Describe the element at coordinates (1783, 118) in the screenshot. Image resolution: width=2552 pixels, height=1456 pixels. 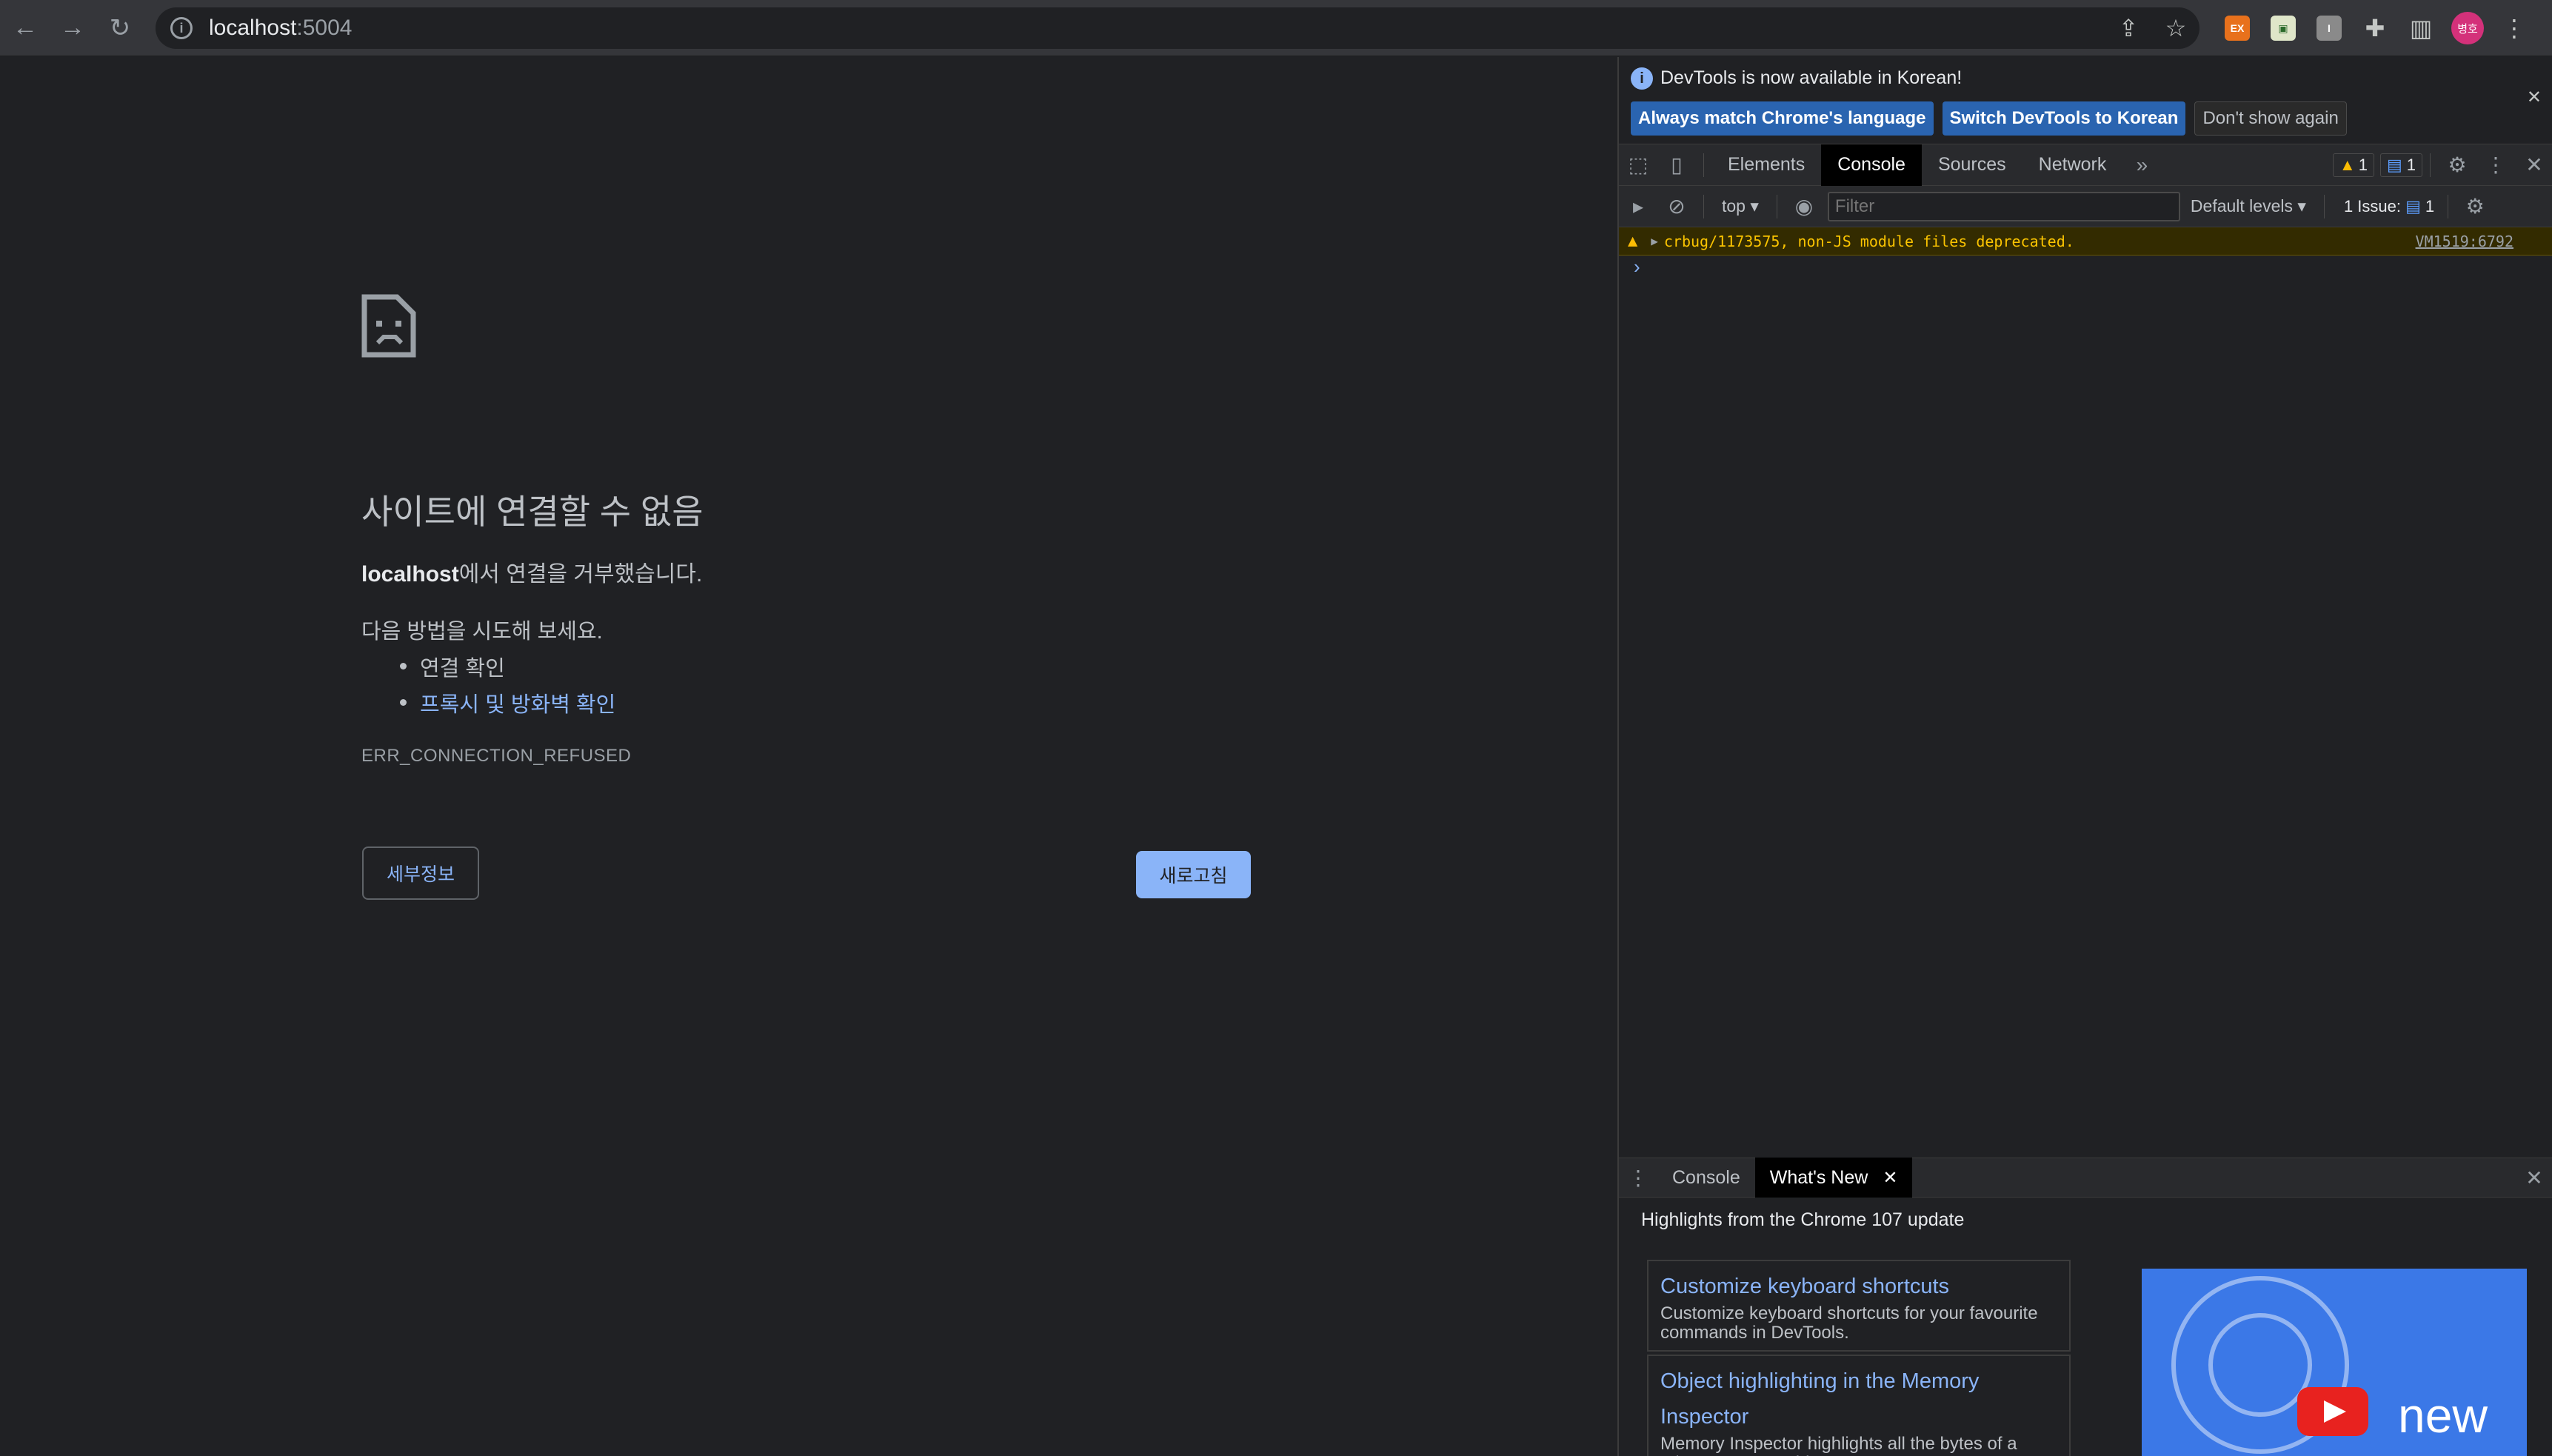
I see `match-language-button: Always match Chrome's language` at that location.